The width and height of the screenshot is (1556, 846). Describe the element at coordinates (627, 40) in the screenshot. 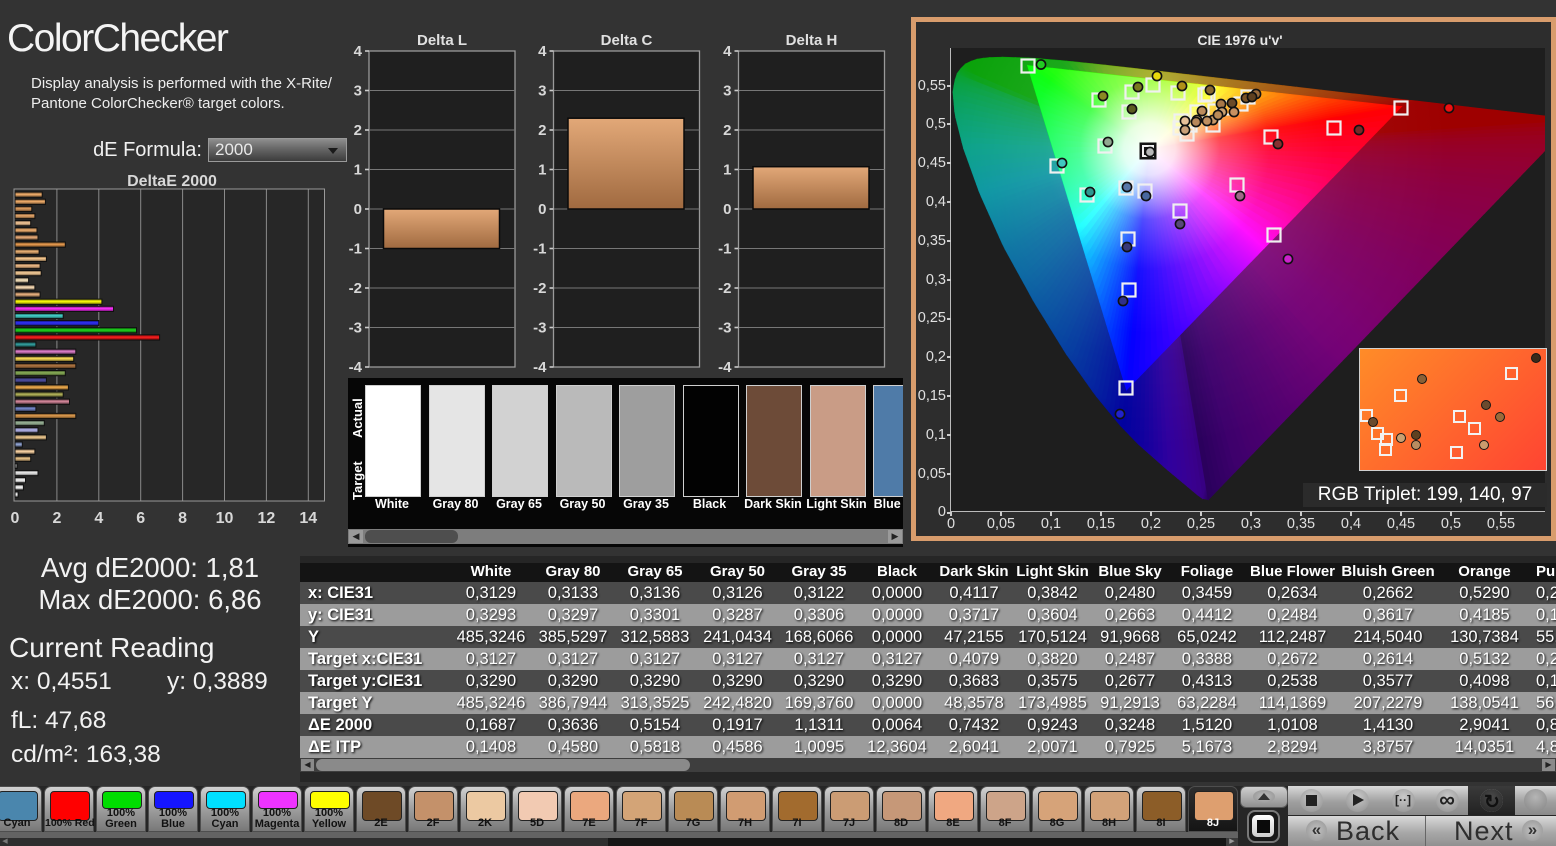

I see `svg-text: Delta C` at that location.